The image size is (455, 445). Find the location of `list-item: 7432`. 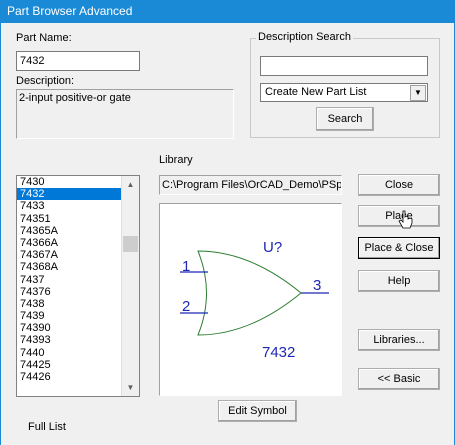

list-item: 7432 is located at coordinates (69, 194).